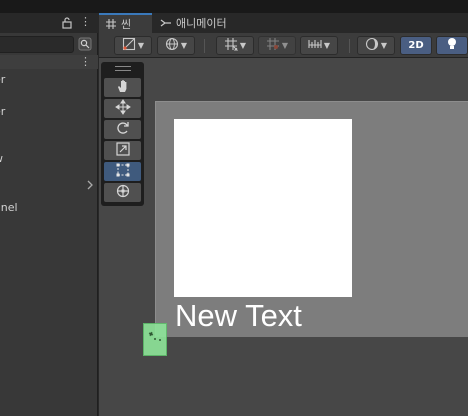 The width and height of the screenshot is (468, 416). I want to click on rect-tool-icon, so click(123, 171).